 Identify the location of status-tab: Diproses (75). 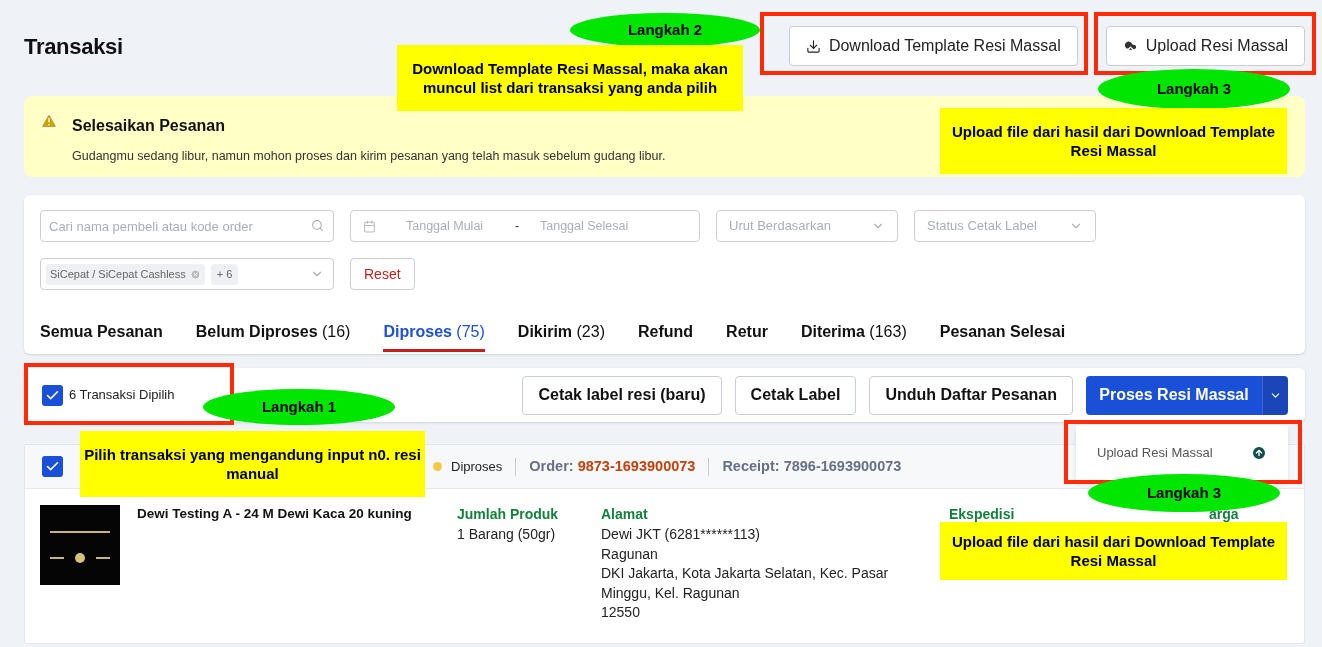
(434, 333).